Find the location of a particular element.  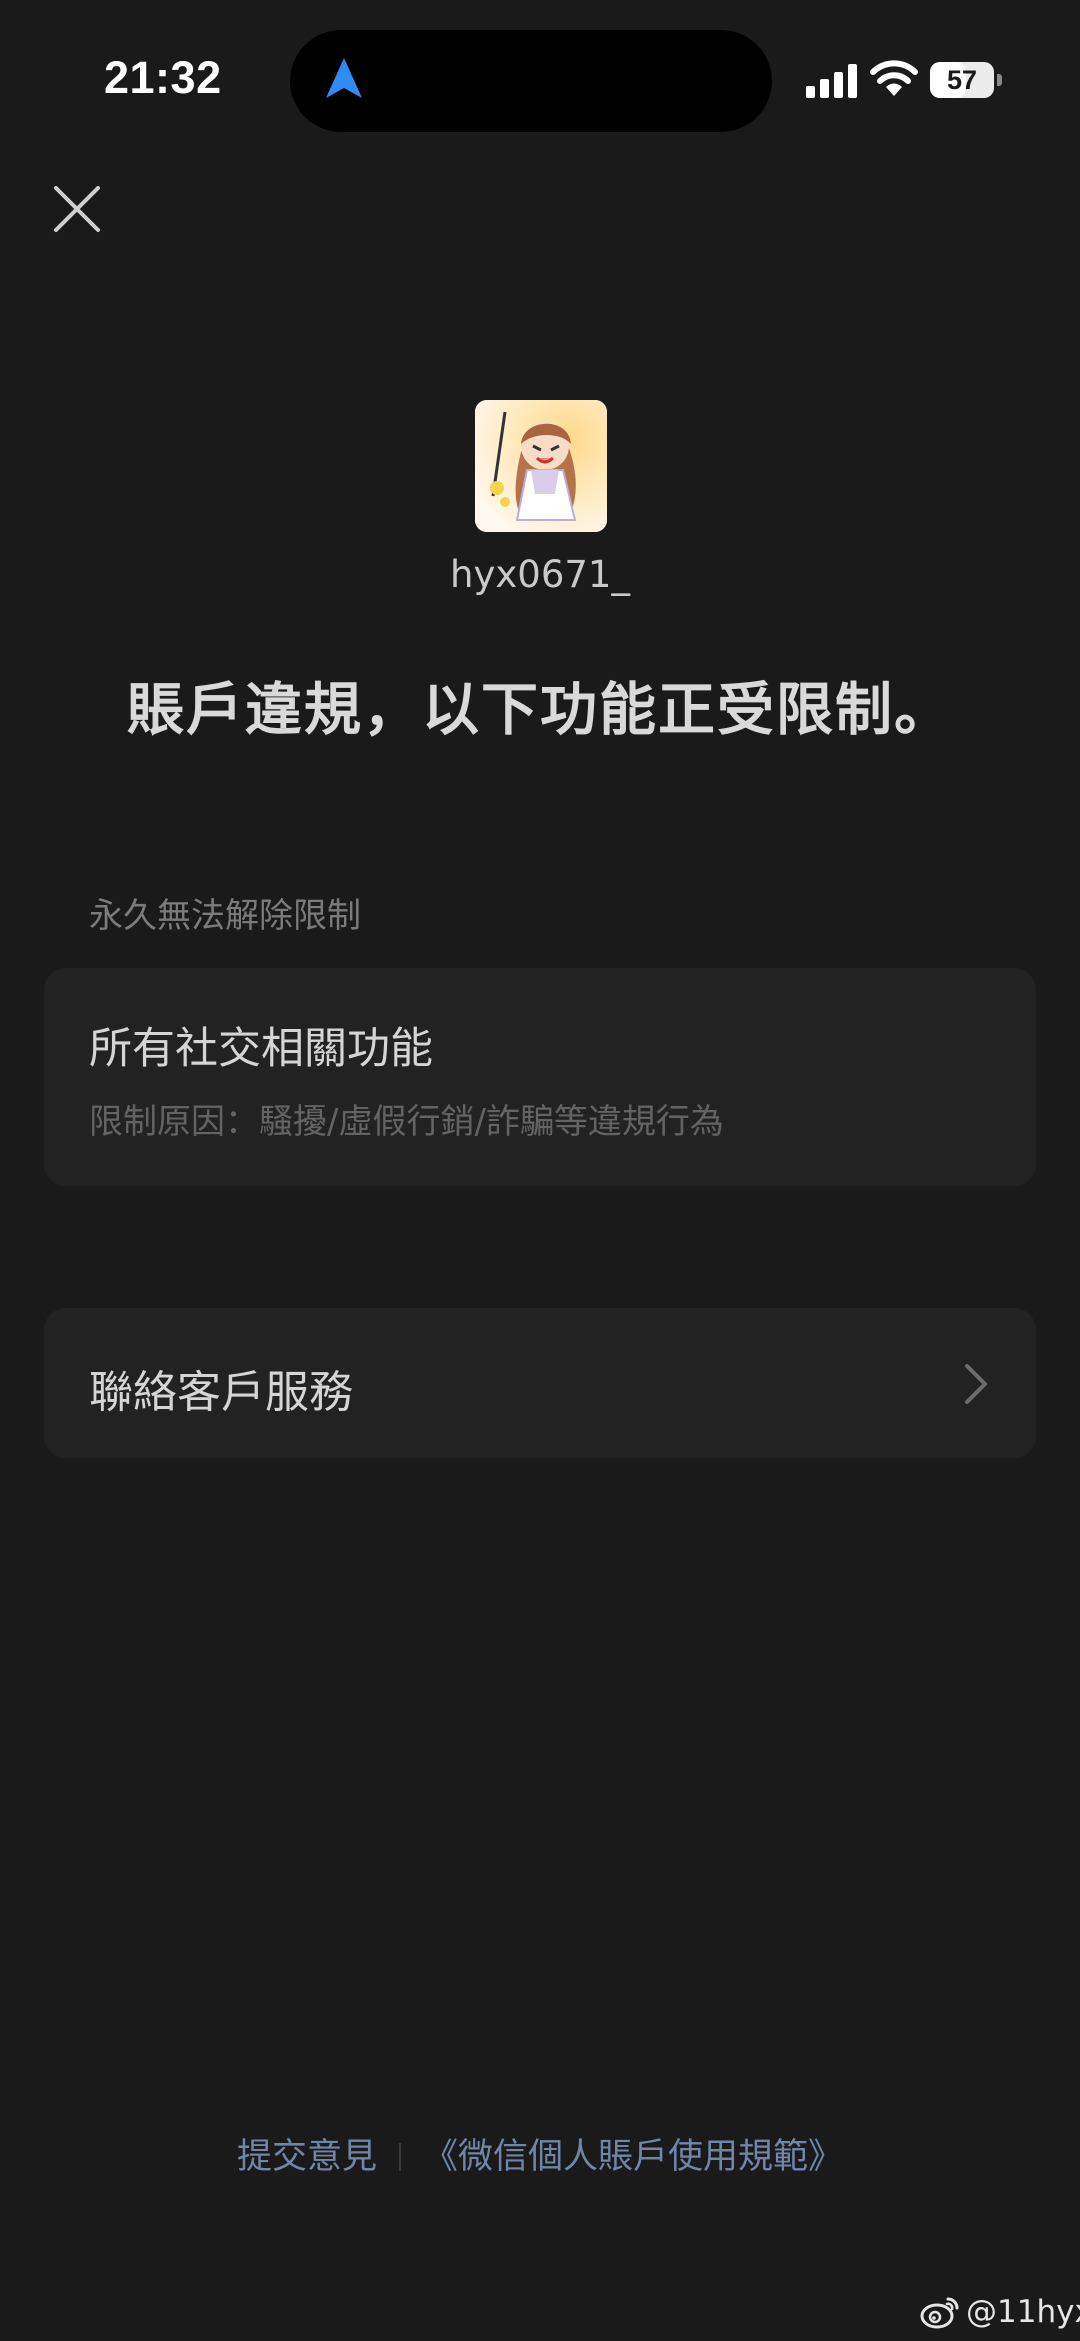

avatar is located at coordinates (541, 466).